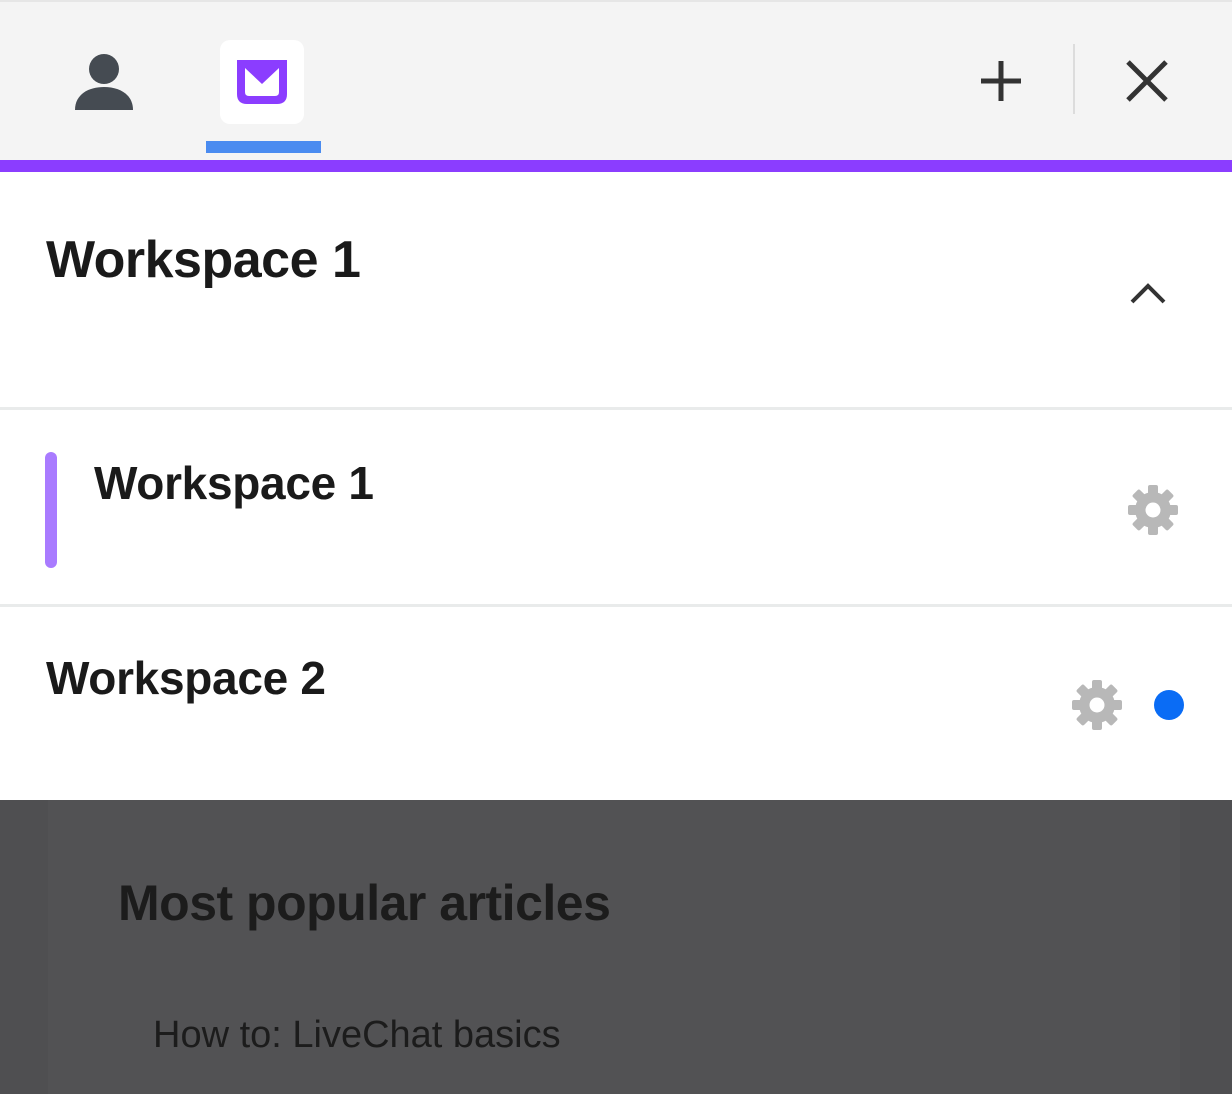 This screenshot has height=1094, width=1232. Describe the element at coordinates (616, 166) in the screenshot. I see `brand-accent-bar` at that location.